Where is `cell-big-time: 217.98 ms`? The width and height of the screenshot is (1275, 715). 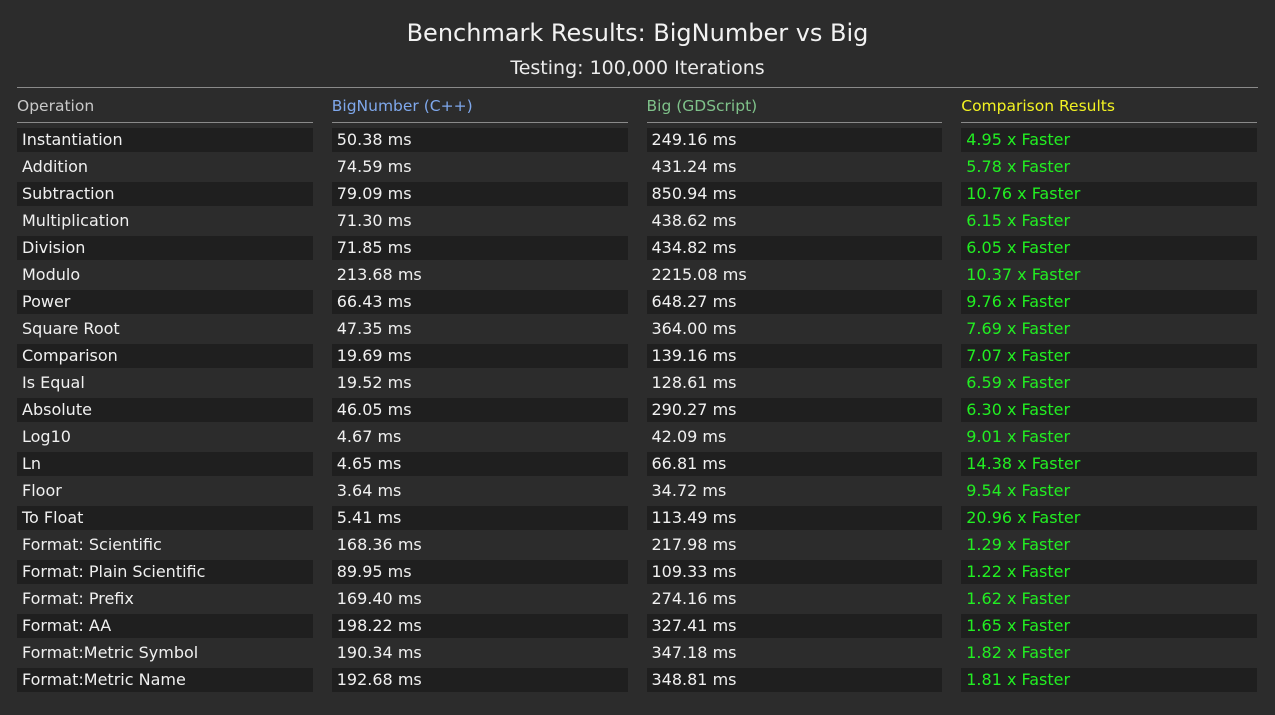 cell-big-time: 217.98 ms is located at coordinates (794, 544).